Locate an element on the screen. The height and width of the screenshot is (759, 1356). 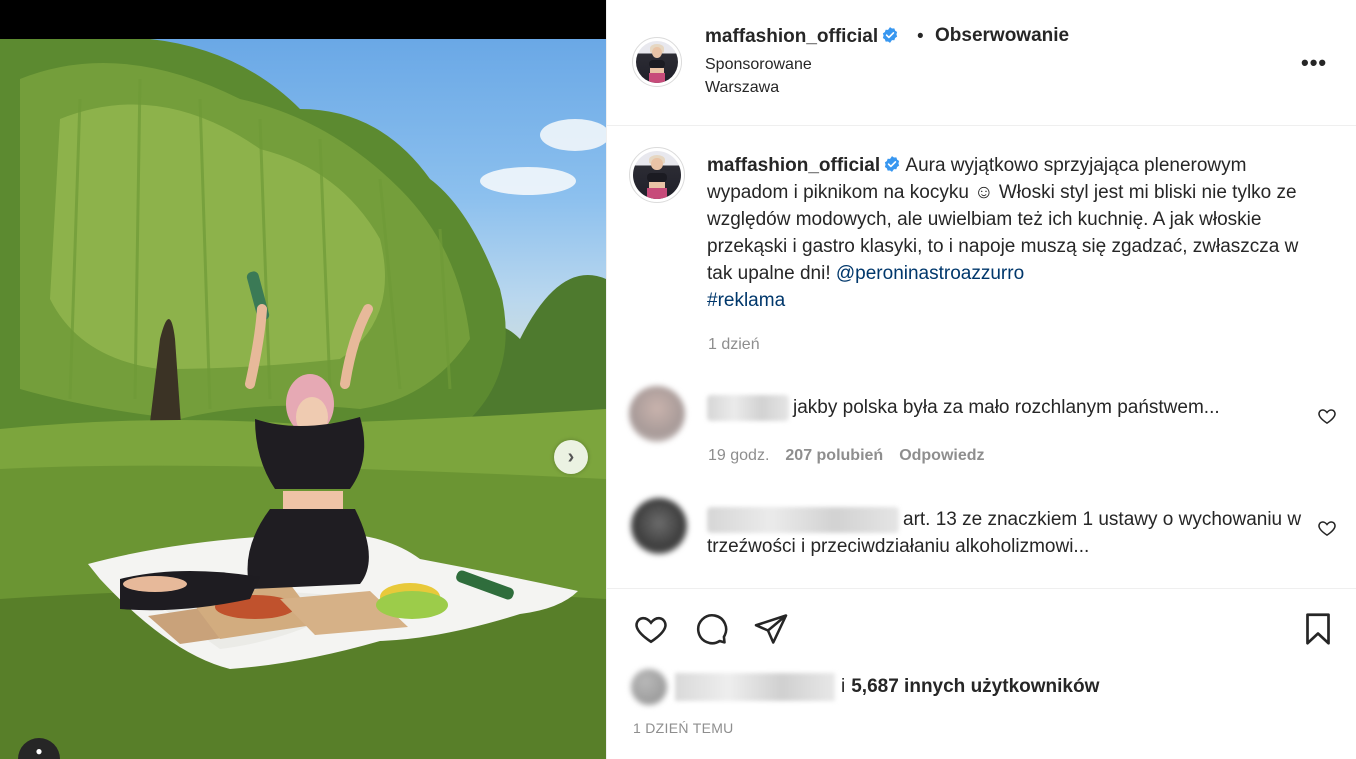
post-timestamp: 1 DZIEŃ TEMU is located at coordinates (683, 728).